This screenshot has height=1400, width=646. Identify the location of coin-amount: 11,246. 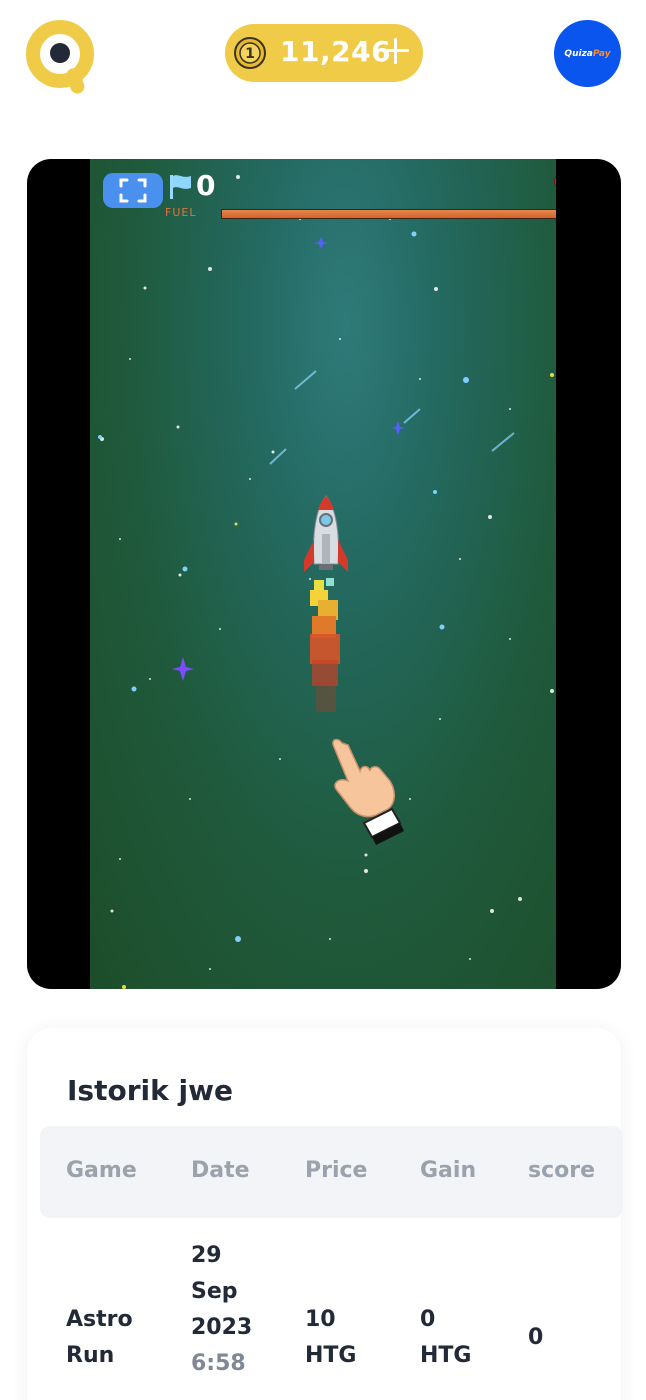
(336, 51).